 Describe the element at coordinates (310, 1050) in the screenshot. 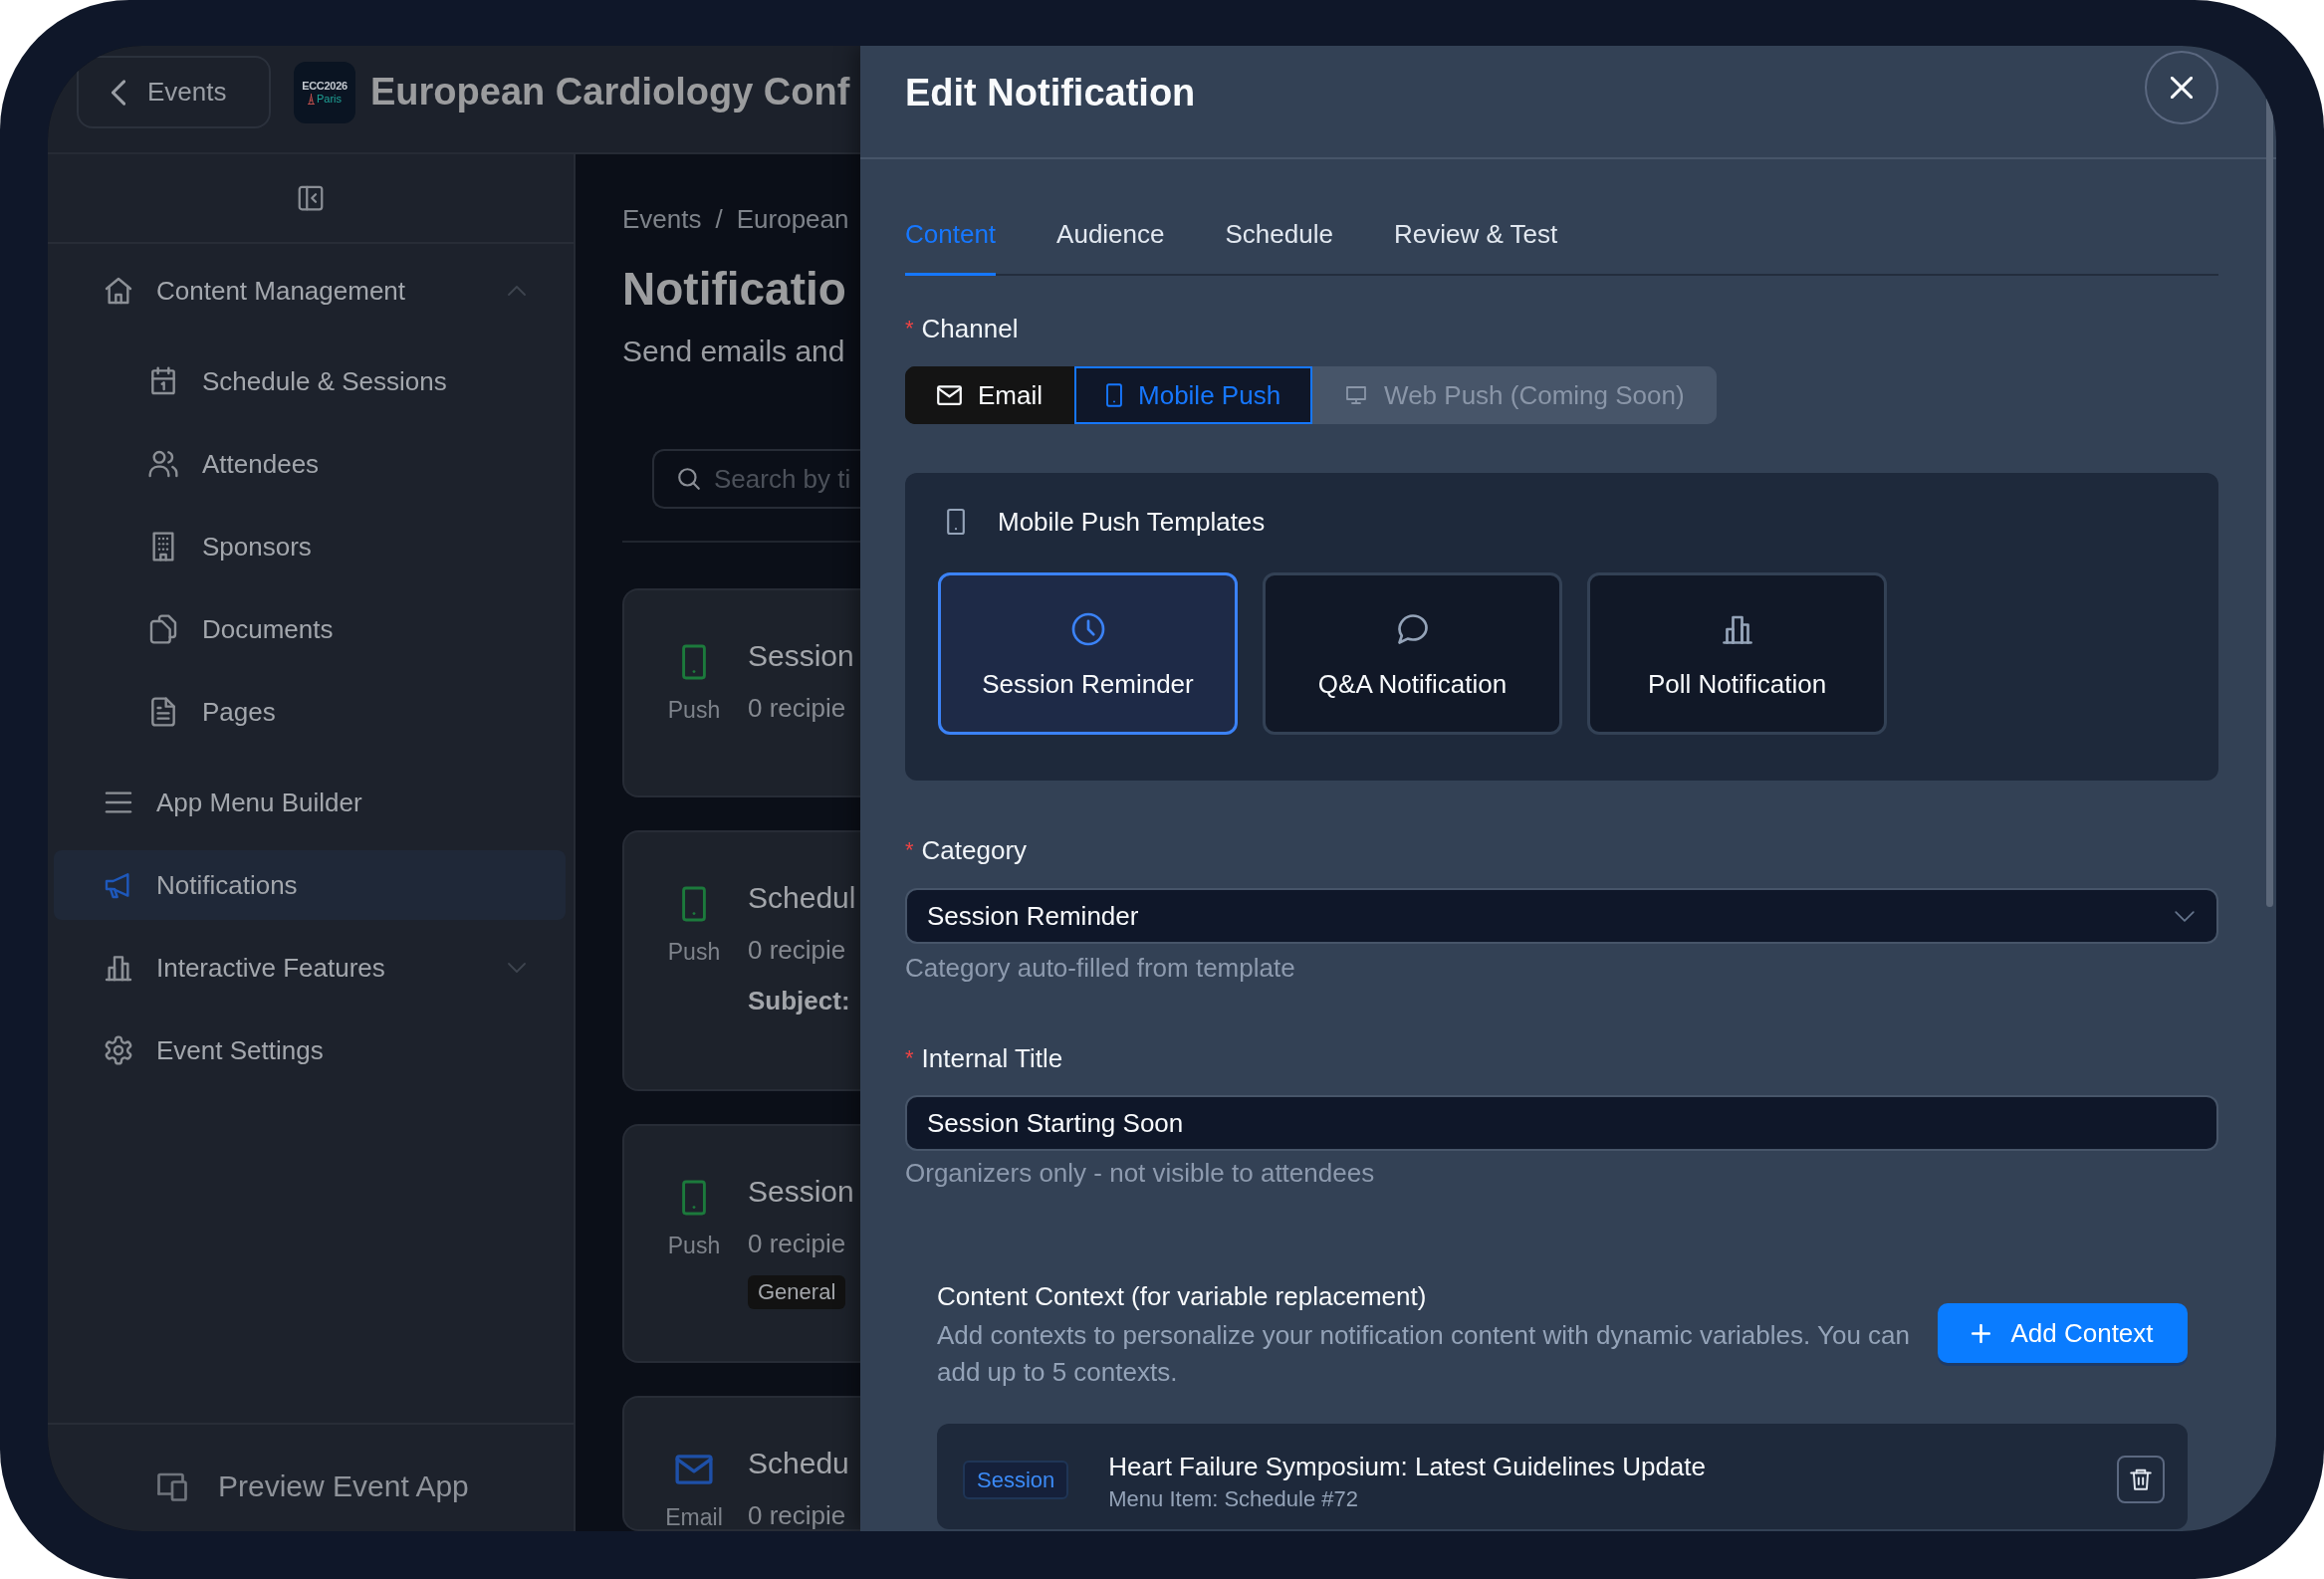

I see `nav-item: Event Settings` at that location.